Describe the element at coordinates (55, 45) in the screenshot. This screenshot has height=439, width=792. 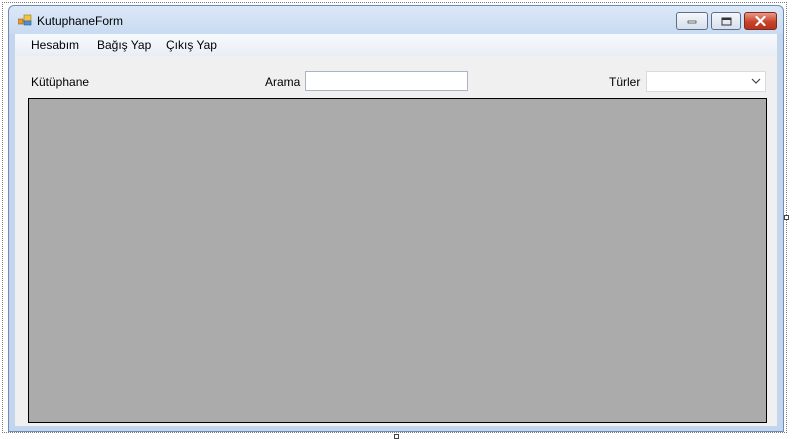
I see `menu-item-hesabim: Hesabım` at that location.